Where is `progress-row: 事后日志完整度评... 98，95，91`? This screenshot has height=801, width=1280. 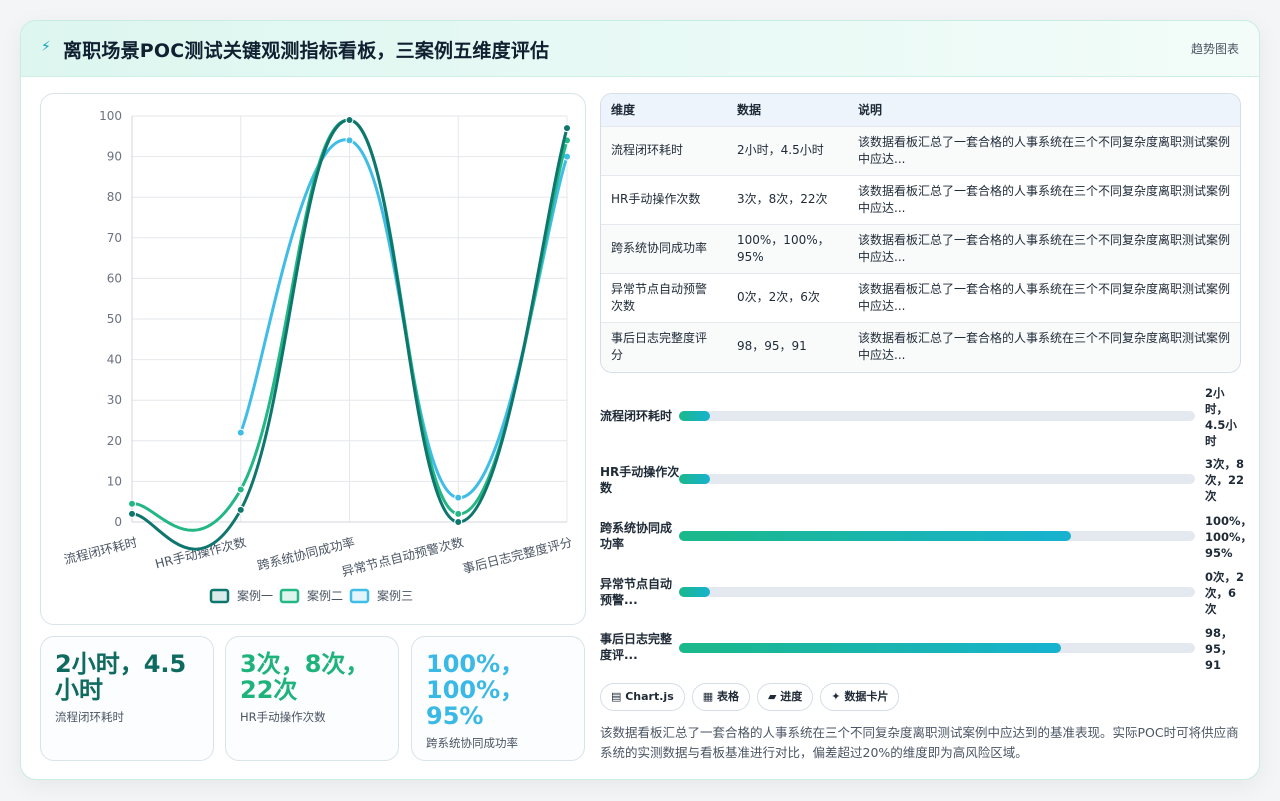
progress-row: 事后日志完整度评... 98，95，91 is located at coordinates (929, 656).